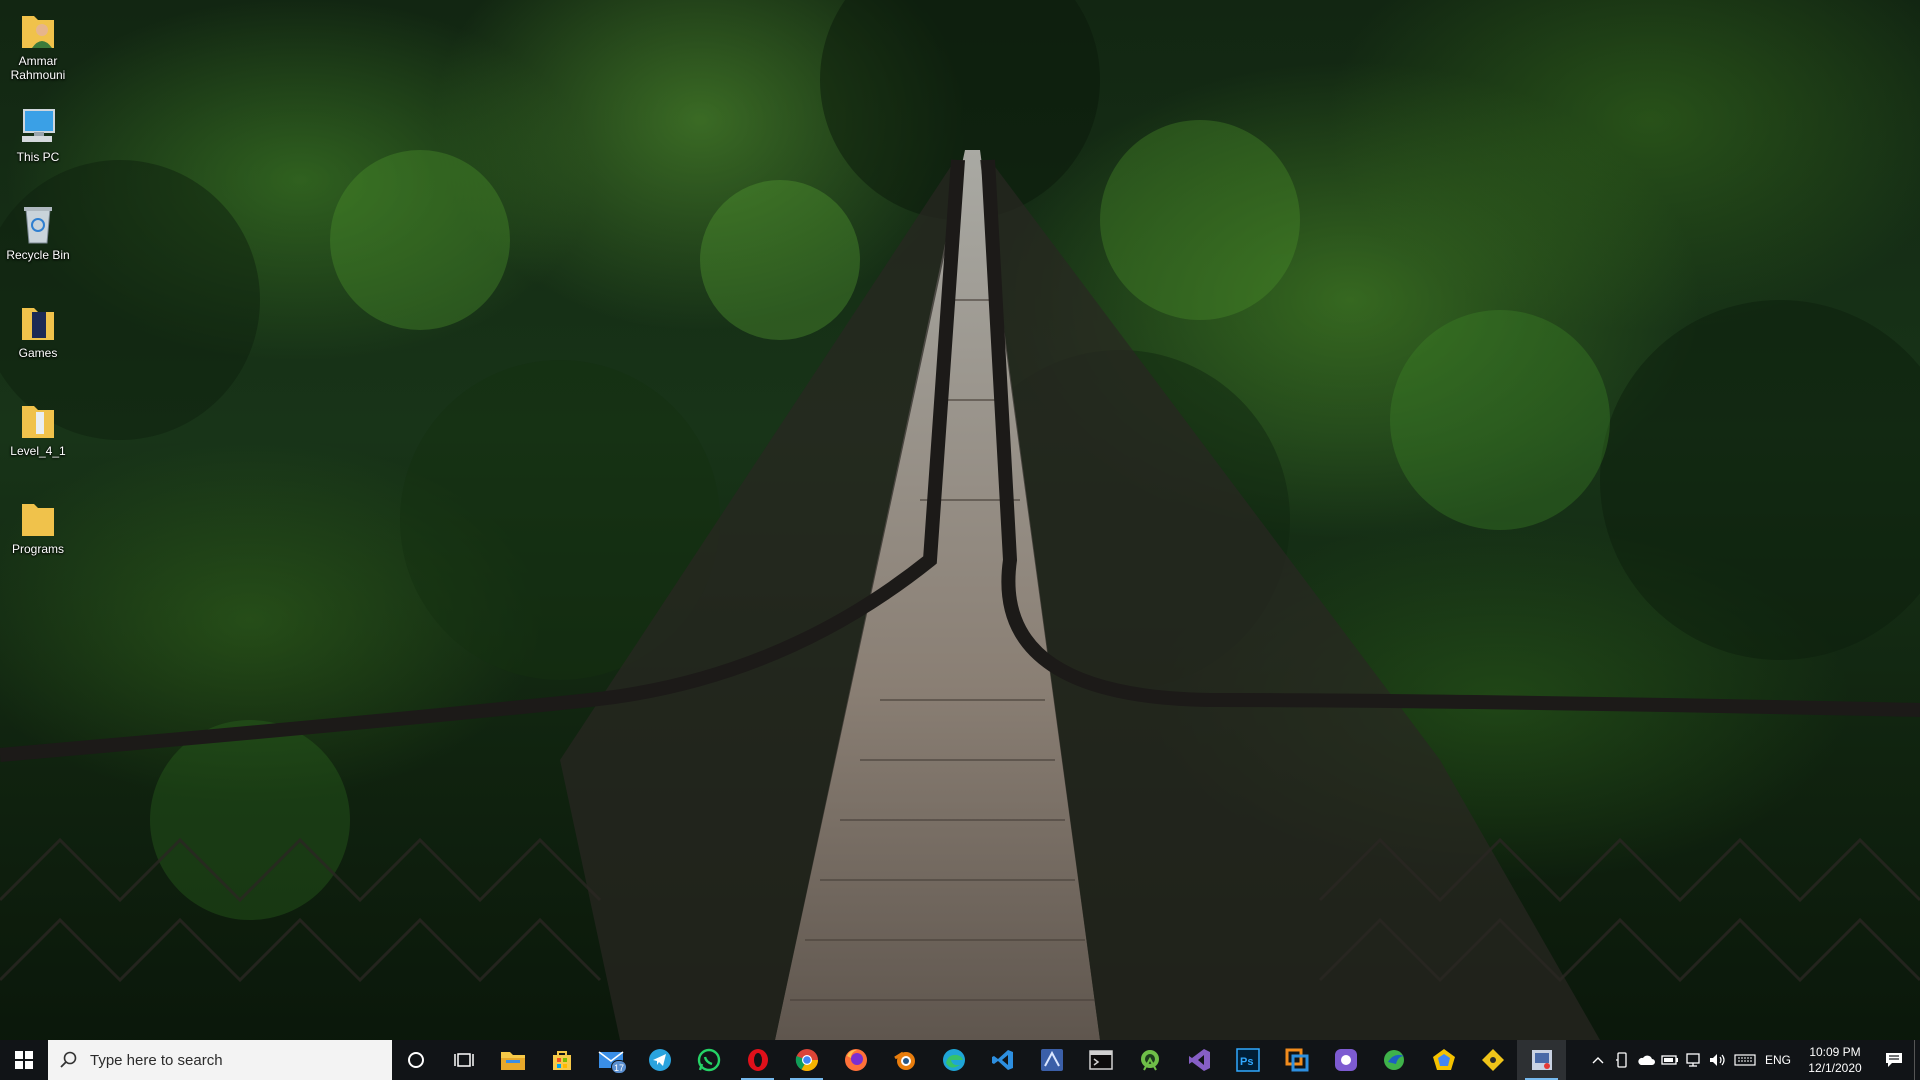 Image resolution: width=1920 pixels, height=1080 pixels. Describe the element at coordinates (1835, 1052) in the screenshot. I see `clock-time: 10:09 PM` at that location.